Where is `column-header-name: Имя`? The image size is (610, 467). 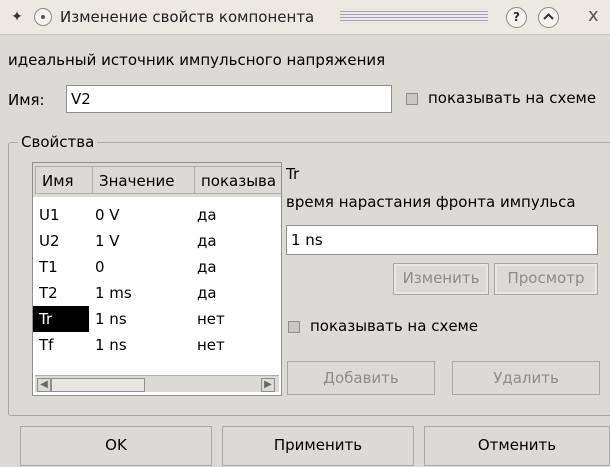
column-header-name: Имя is located at coordinates (64, 180).